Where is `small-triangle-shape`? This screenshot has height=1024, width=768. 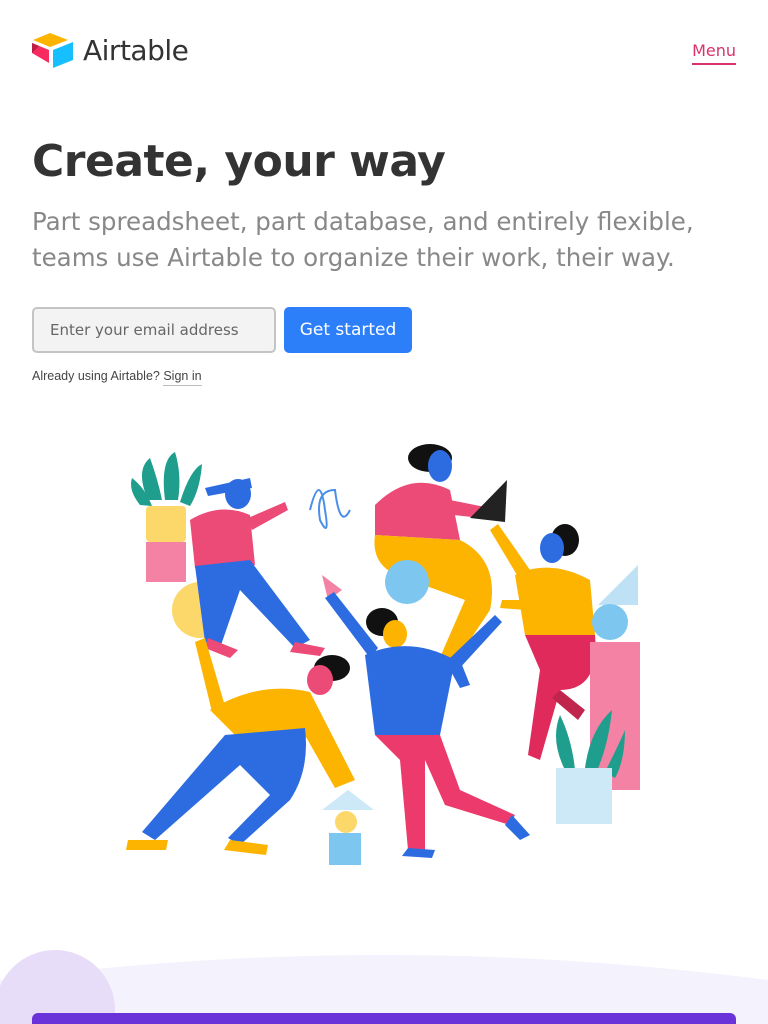
small-triangle-shape is located at coordinates (348, 800).